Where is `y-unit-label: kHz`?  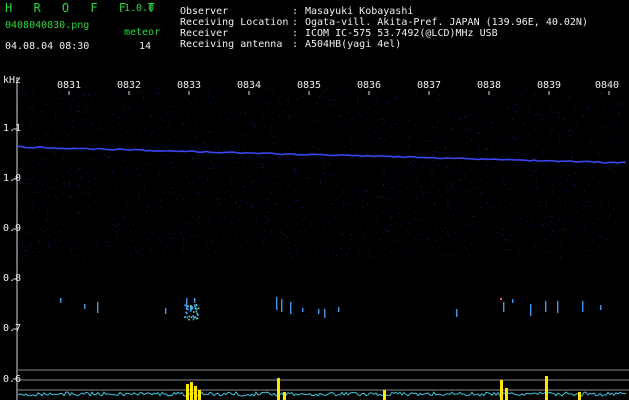
y-unit-label: kHz is located at coordinates (12, 80).